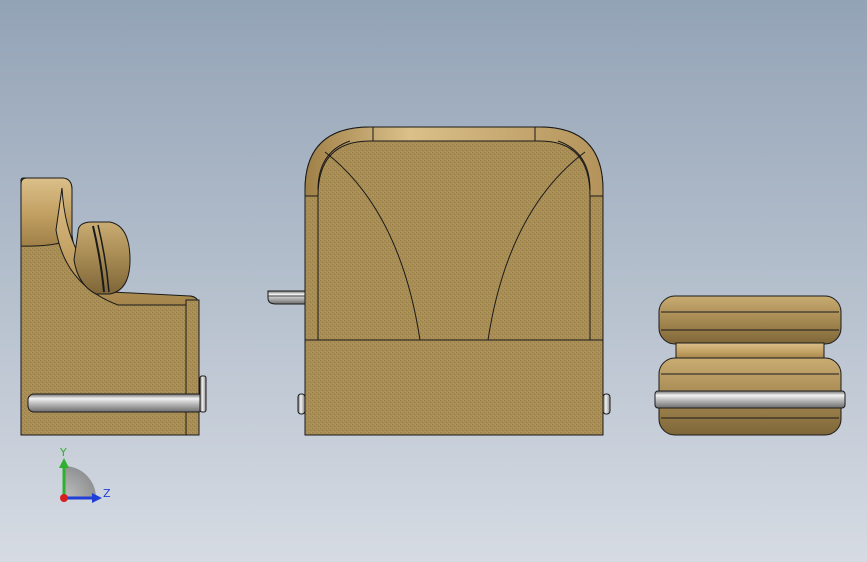 The width and height of the screenshot is (867, 562). What do you see at coordinates (203, 394) in the screenshot?
I see `side-chrome-bracket` at bounding box center [203, 394].